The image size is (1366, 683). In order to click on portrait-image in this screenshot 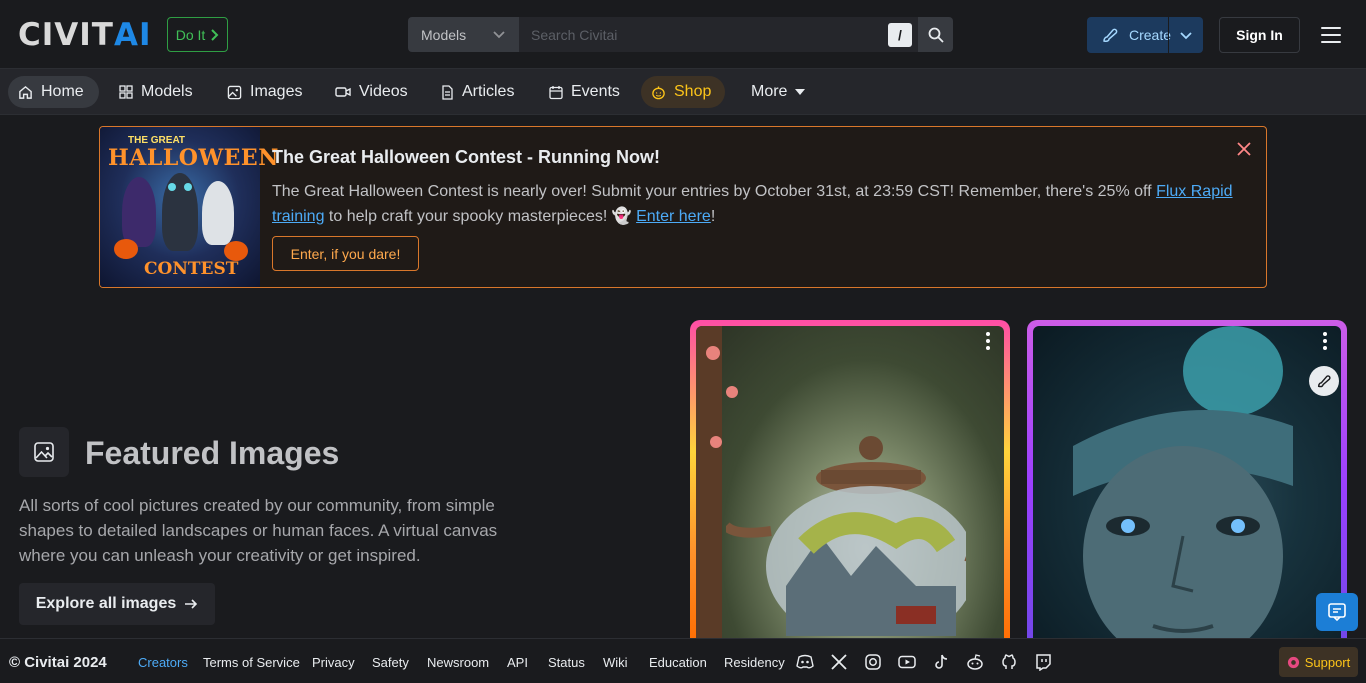, I will do `click(1187, 485)`.